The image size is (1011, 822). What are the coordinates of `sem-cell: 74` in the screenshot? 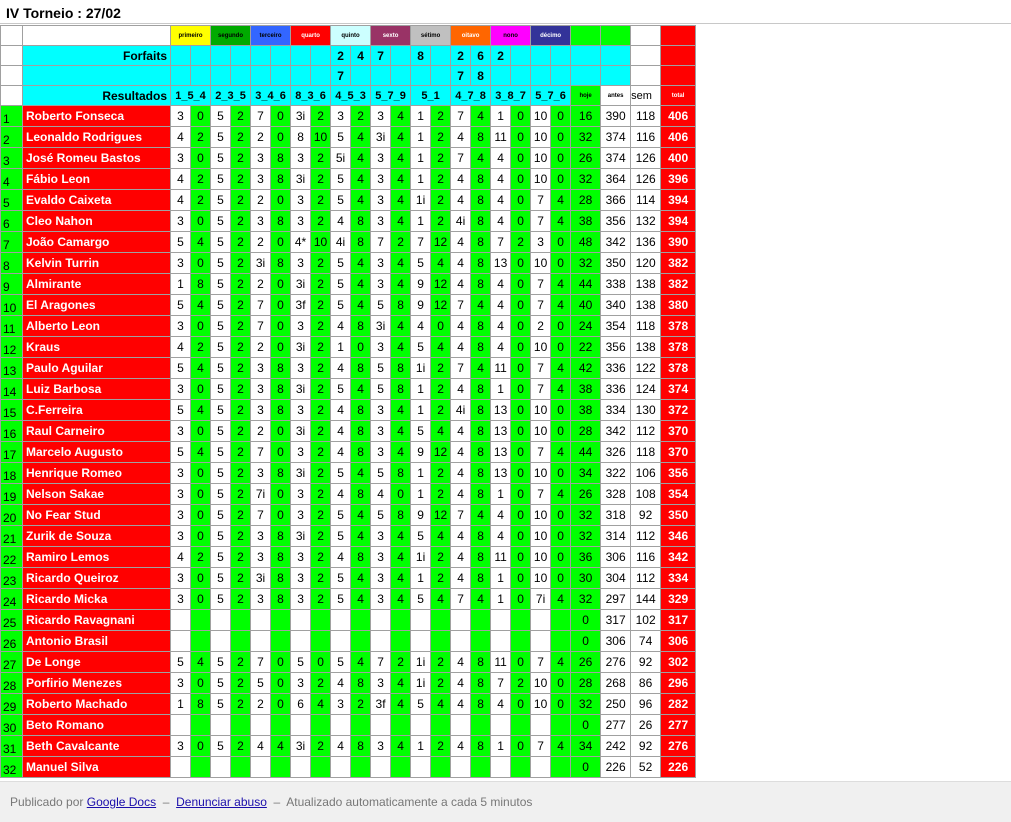 It's located at (646, 641).